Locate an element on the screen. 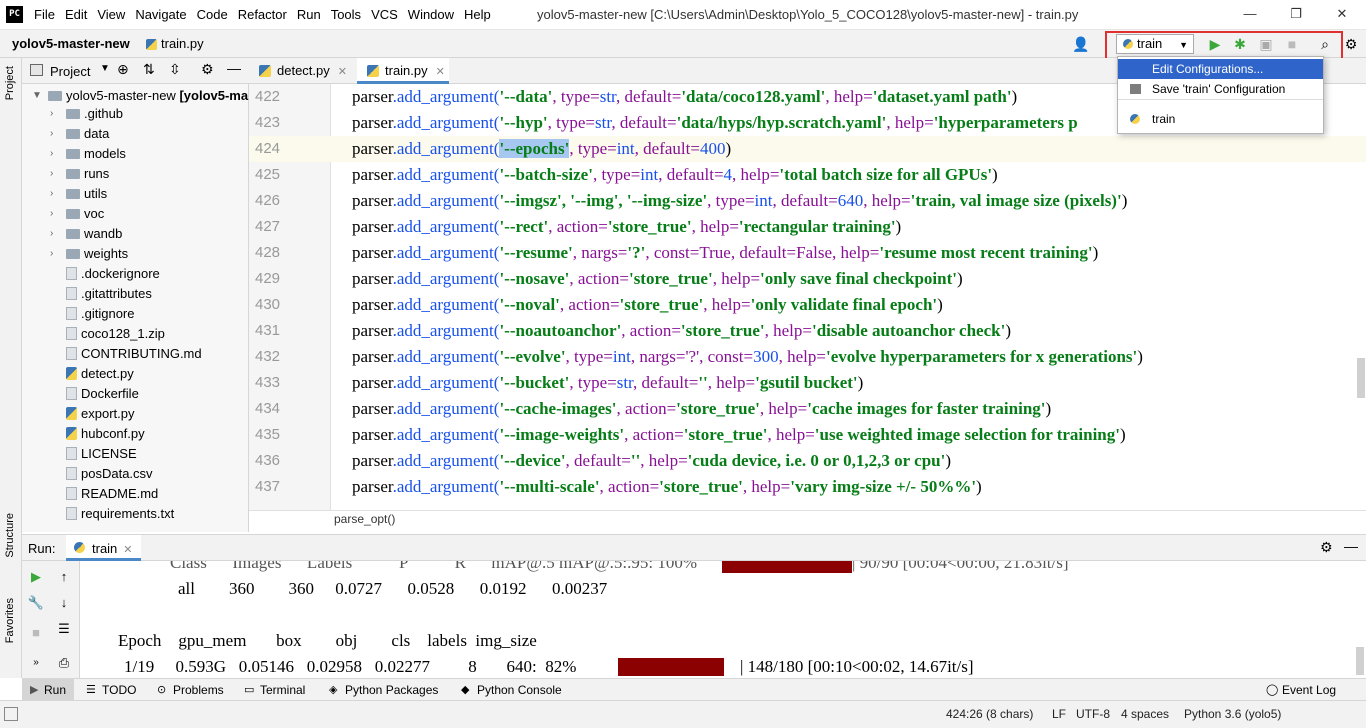  locate-icon: ⊕ is located at coordinates (123, 69).